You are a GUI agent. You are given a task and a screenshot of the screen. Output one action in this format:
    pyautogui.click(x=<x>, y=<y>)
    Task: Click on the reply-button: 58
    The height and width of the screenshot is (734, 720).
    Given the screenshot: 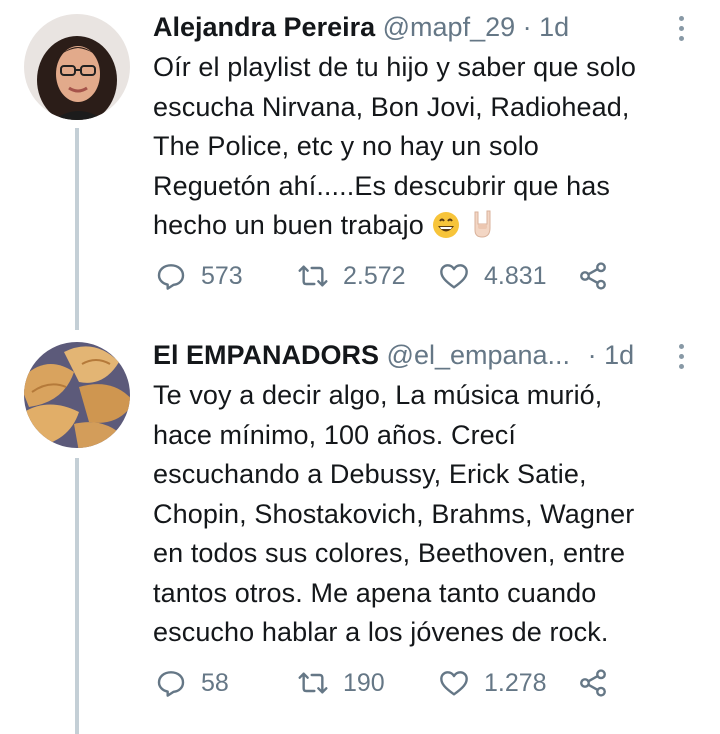 What is the action you would take?
    pyautogui.click(x=192, y=683)
    